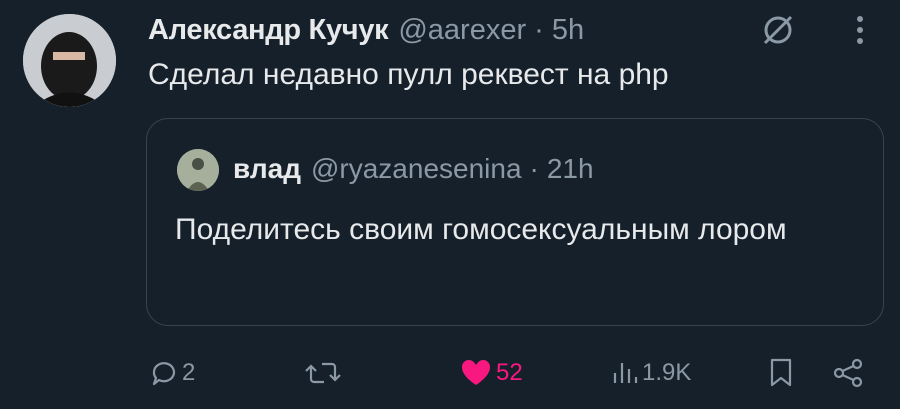  I want to click on quoted-text: Поделитесь своим гомосексуальным лором, so click(481, 229).